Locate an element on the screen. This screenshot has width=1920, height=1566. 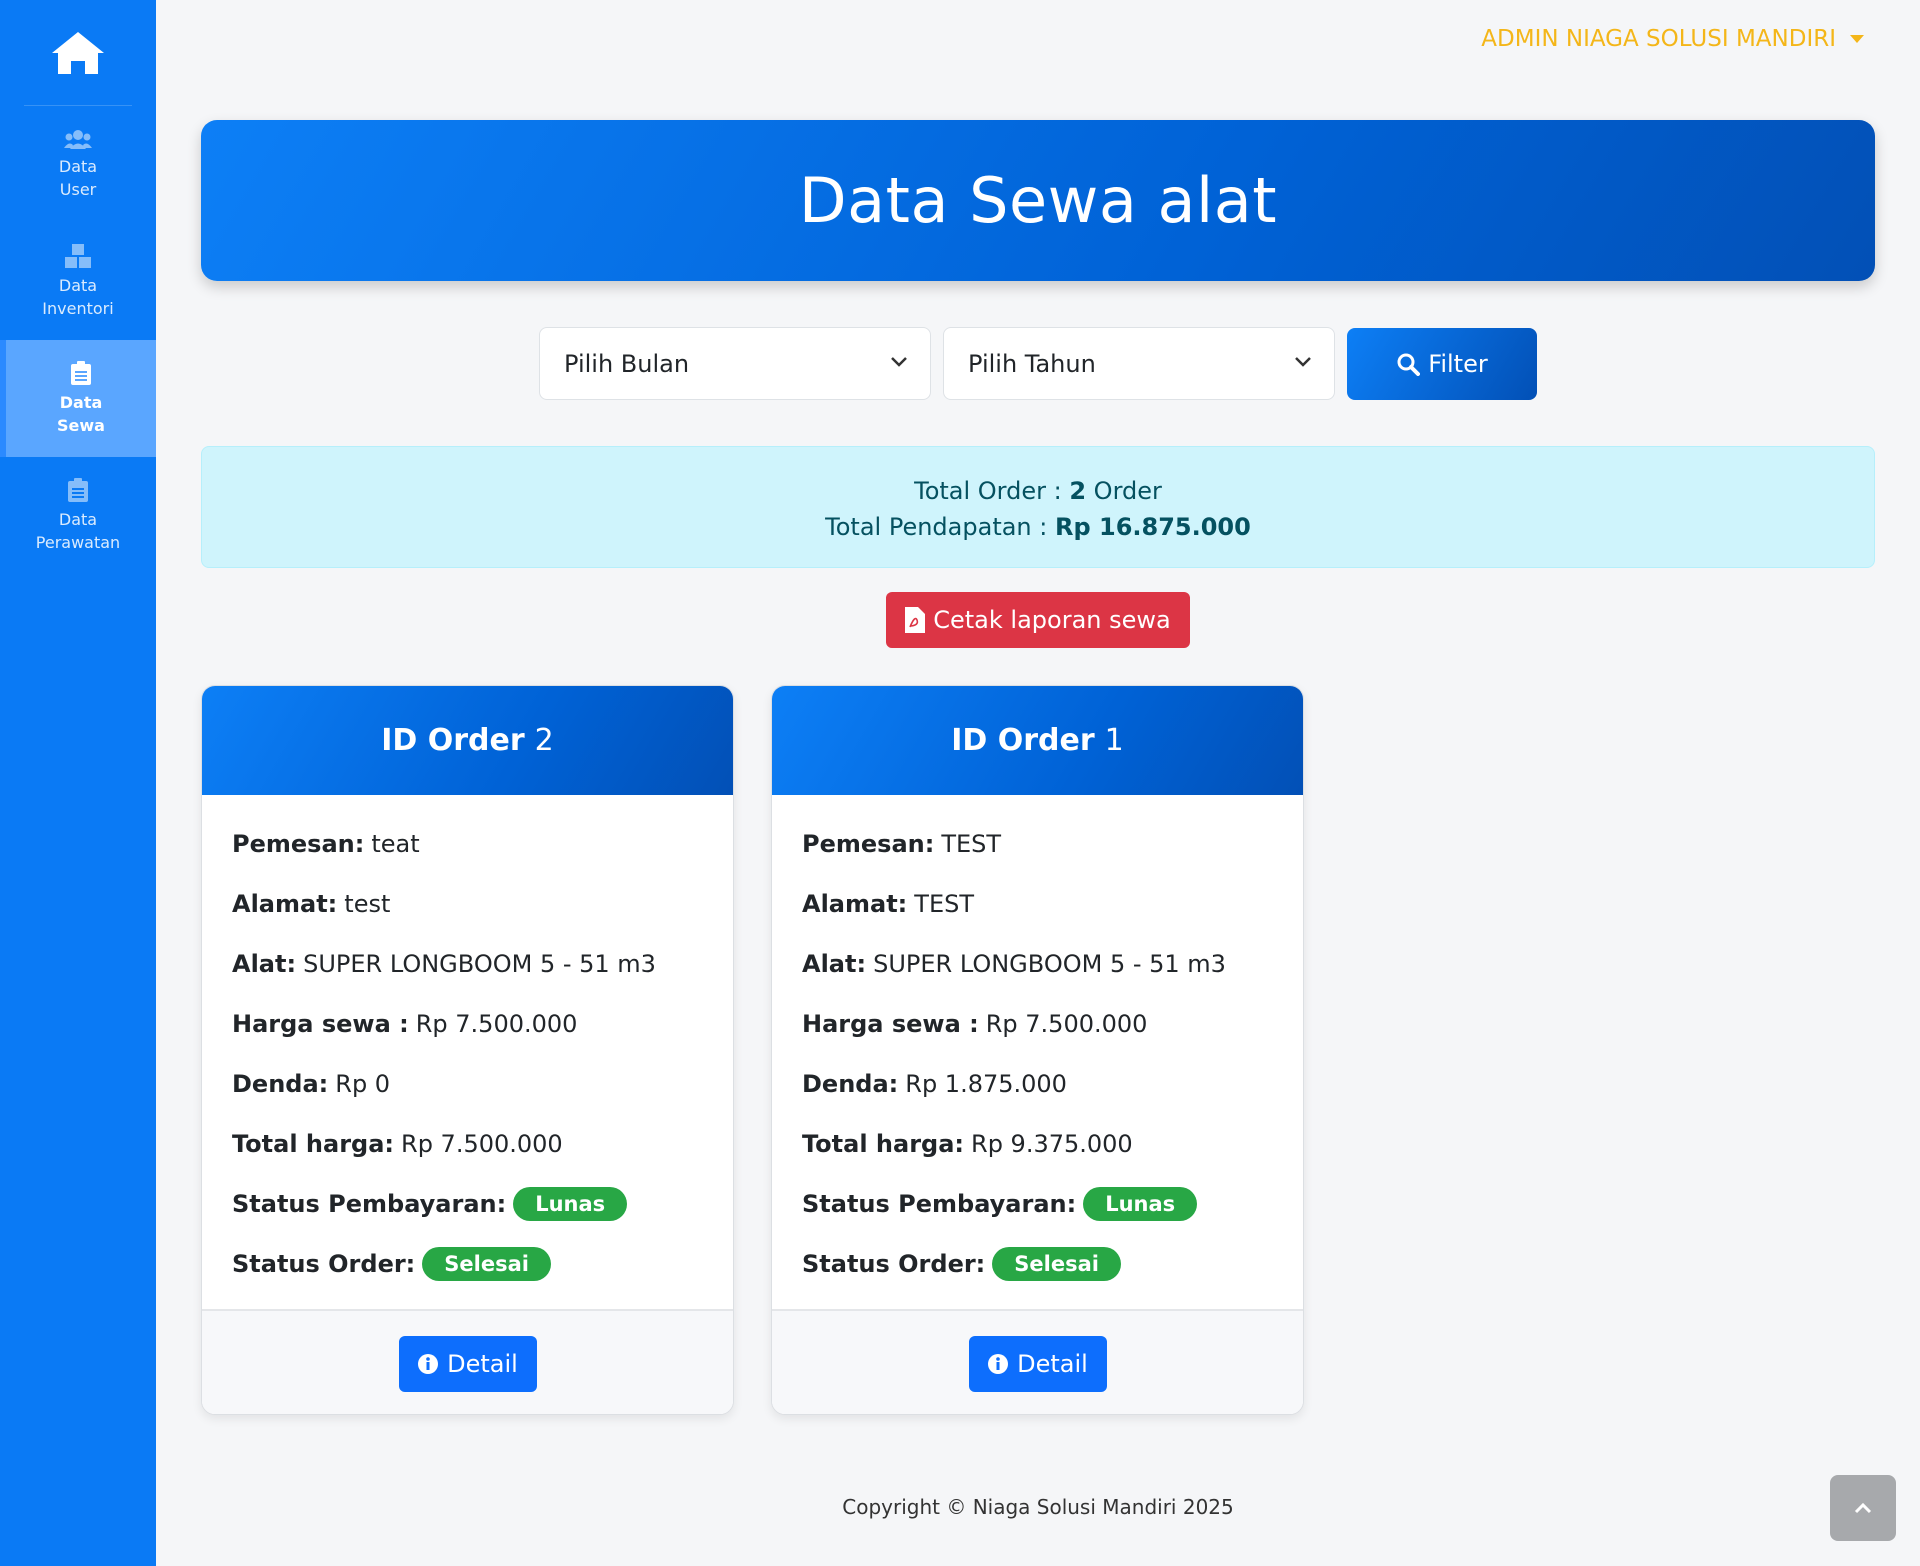
field-value: Rp 9.375.000 is located at coordinates (1052, 1144).